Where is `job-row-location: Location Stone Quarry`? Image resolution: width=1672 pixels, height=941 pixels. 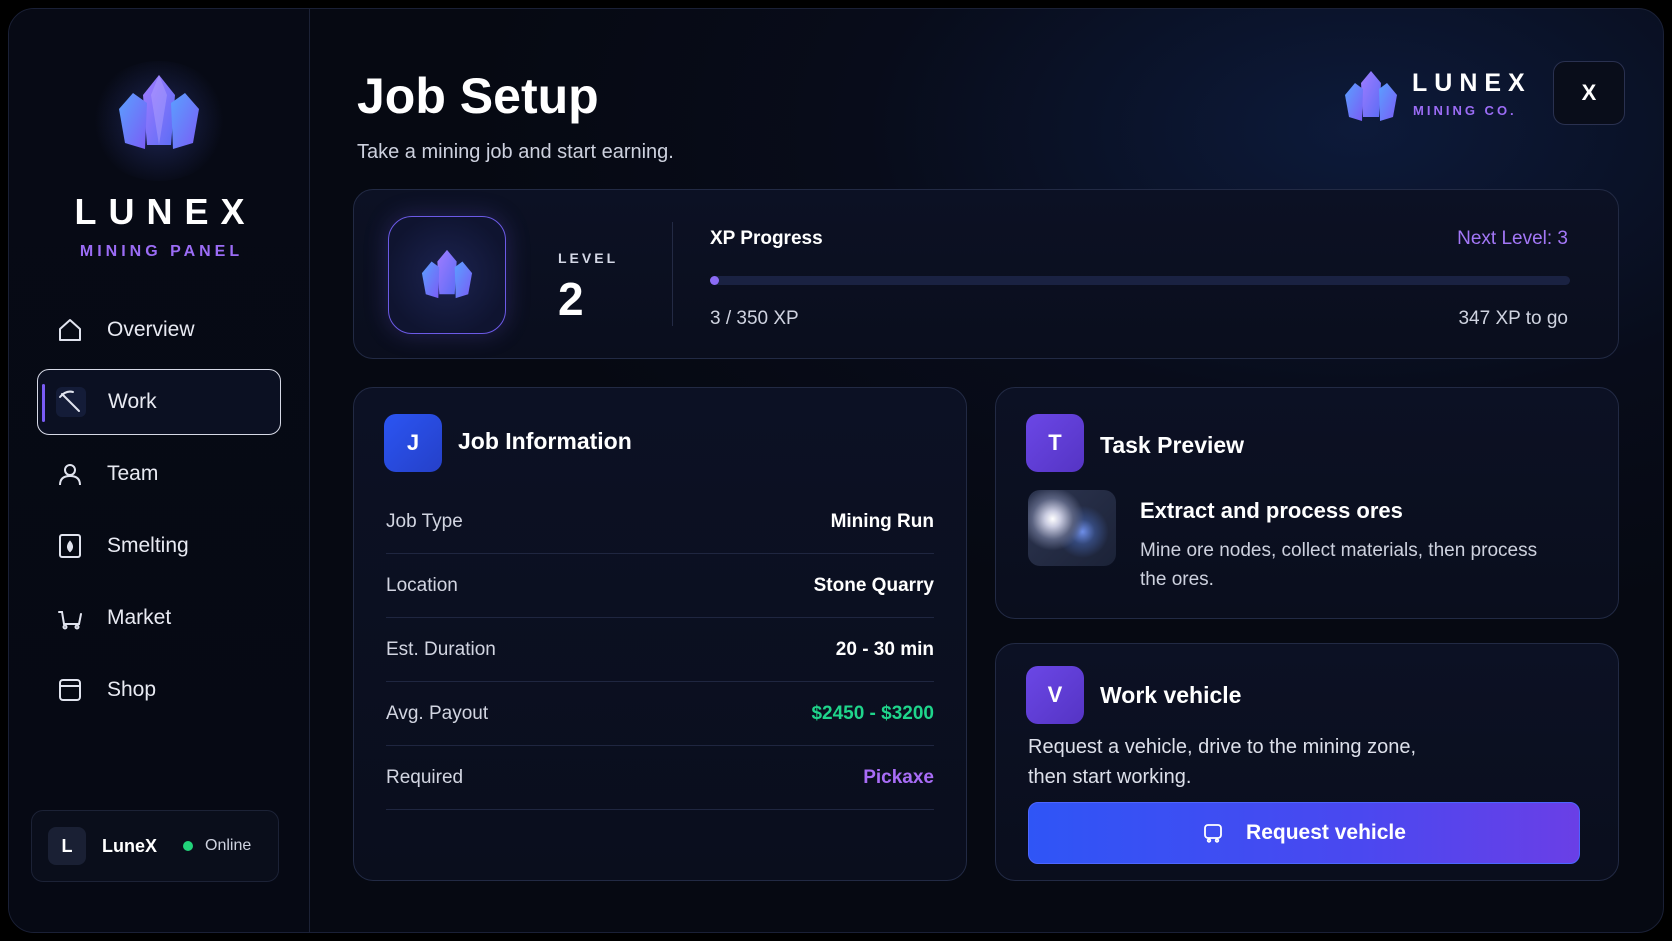
job-row-location: Location Stone Quarry is located at coordinates (660, 586).